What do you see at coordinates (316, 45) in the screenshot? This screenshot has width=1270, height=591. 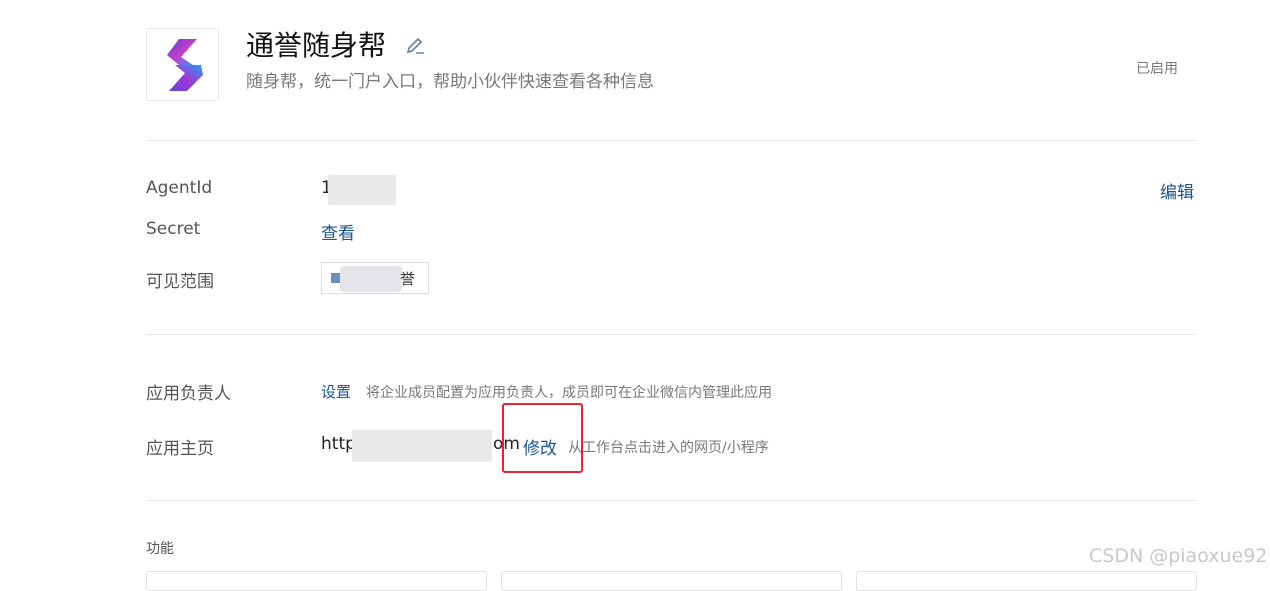 I see `app-title: 通誉随身帮` at bounding box center [316, 45].